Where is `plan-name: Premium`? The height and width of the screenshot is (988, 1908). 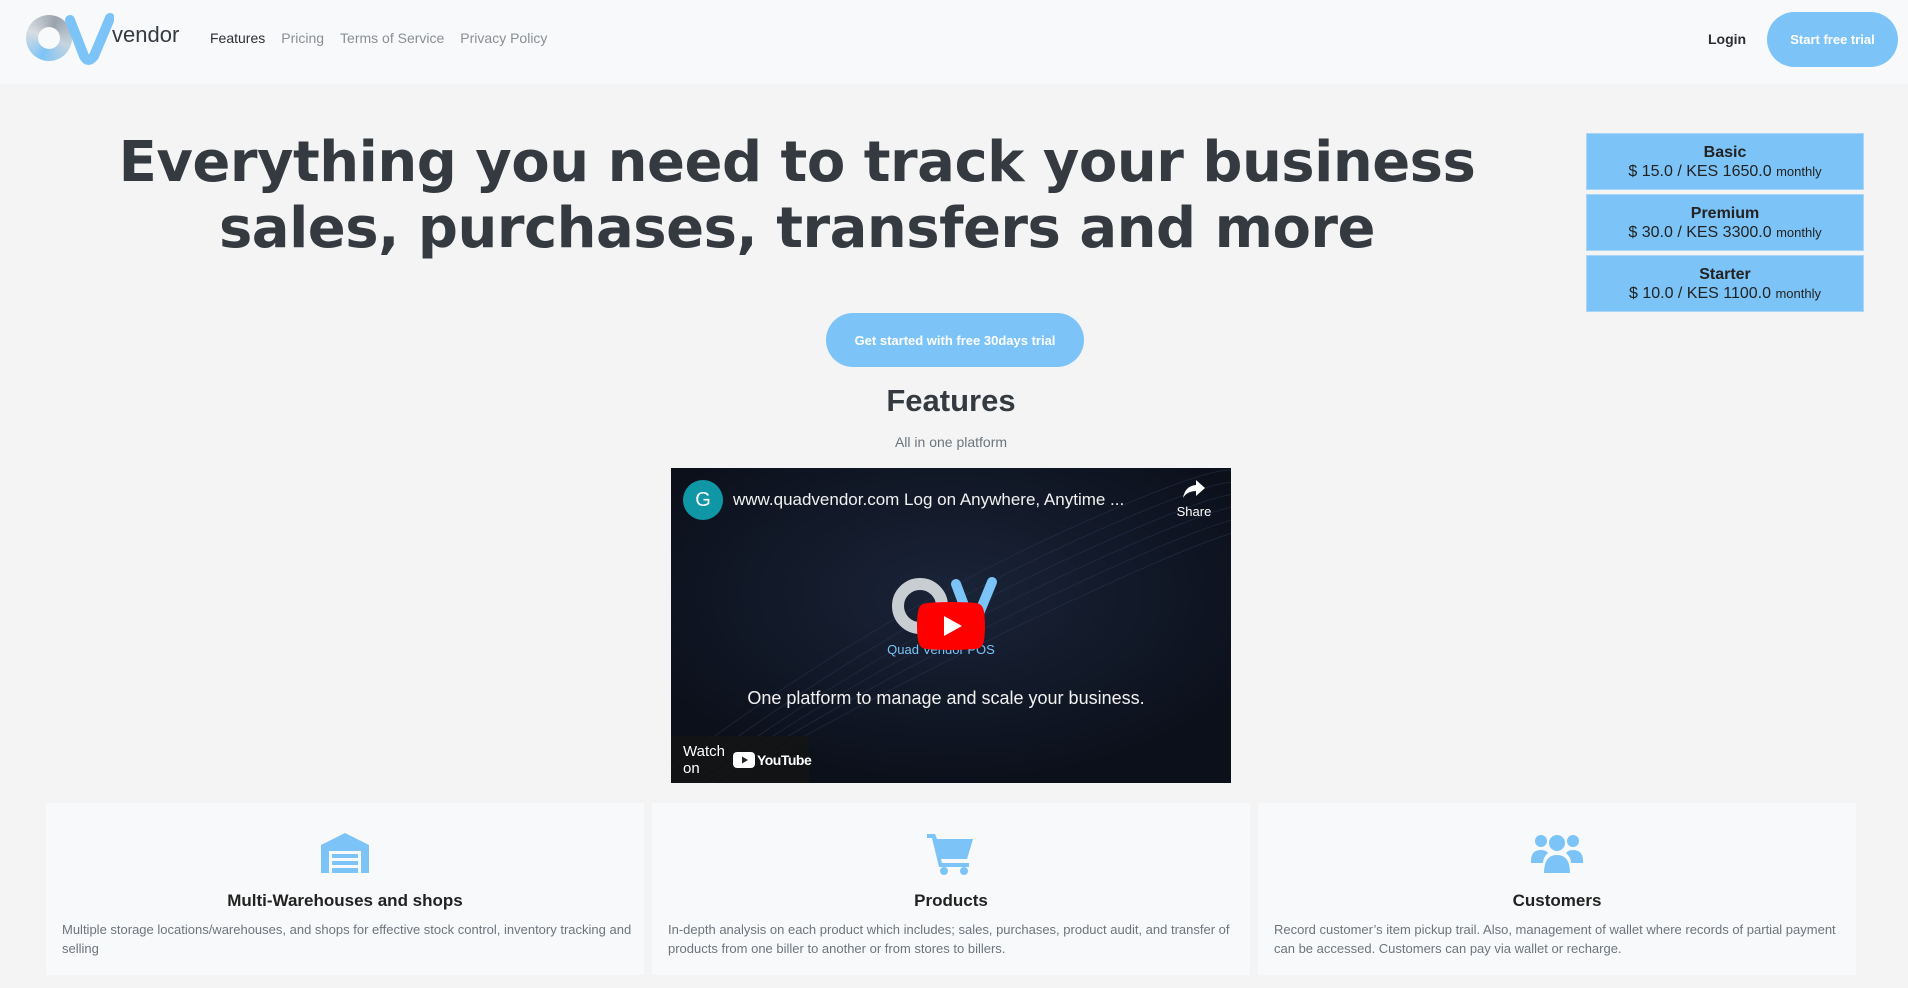 plan-name: Premium is located at coordinates (1725, 213).